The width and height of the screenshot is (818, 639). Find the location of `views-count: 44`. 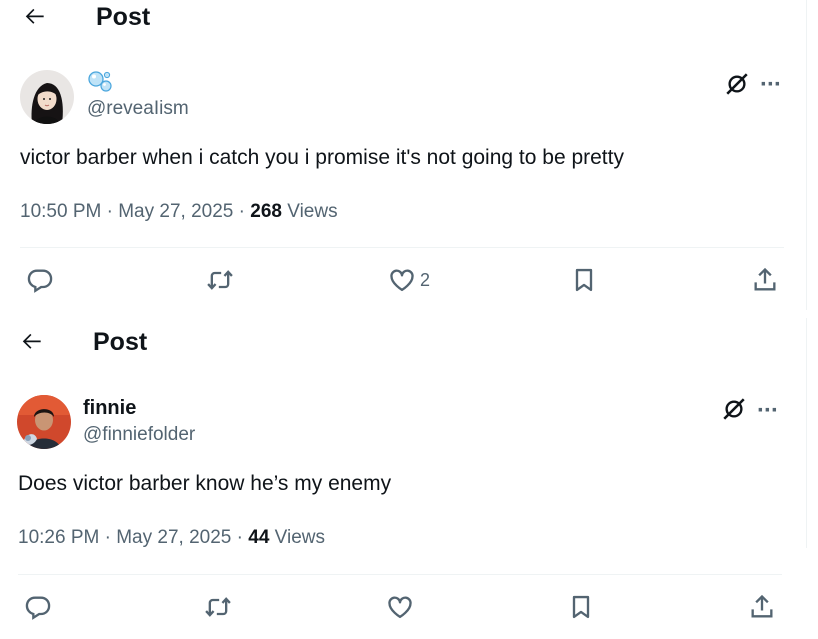

views-count: 44 is located at coordinates (259, 537).